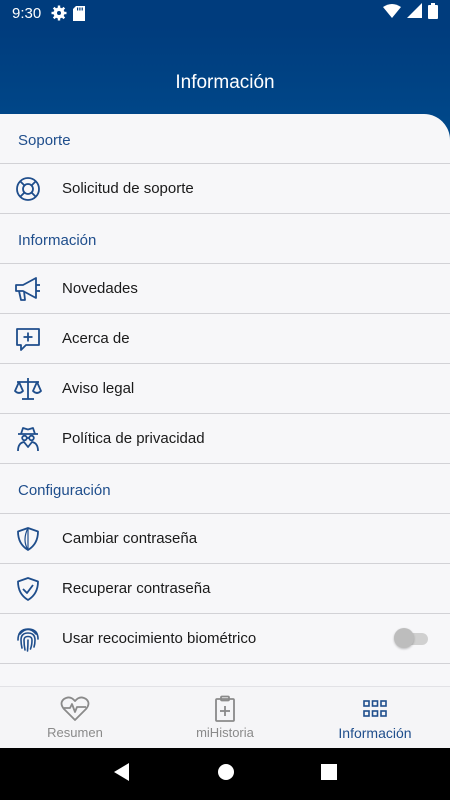 The image size is (450, 800). Describe the element at coordinates (96, 338) in the screenshot. I see `about-label: Acerca de` at that location.